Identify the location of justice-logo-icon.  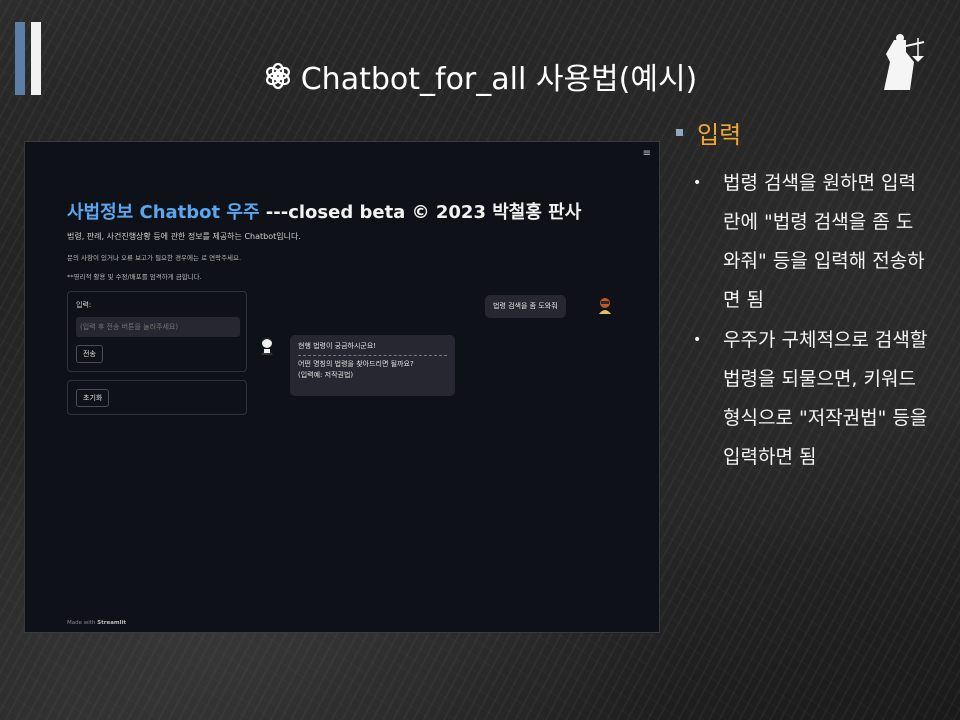
(904, 62).